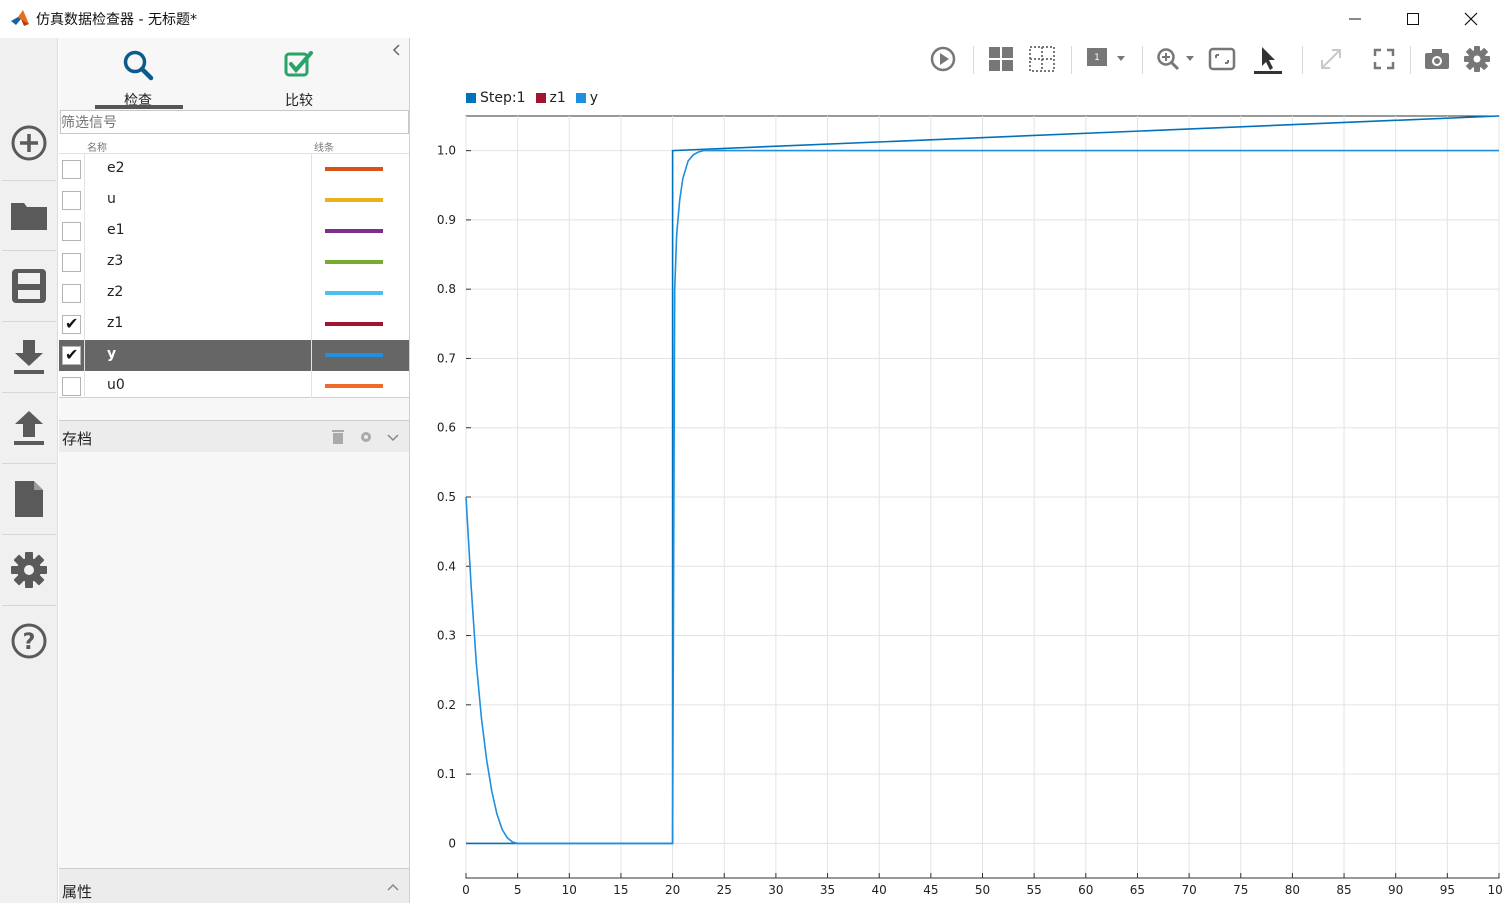 This screenshot has height=903, width=1502. I want to click on left-icon-rail: ?, so click(29, 470).